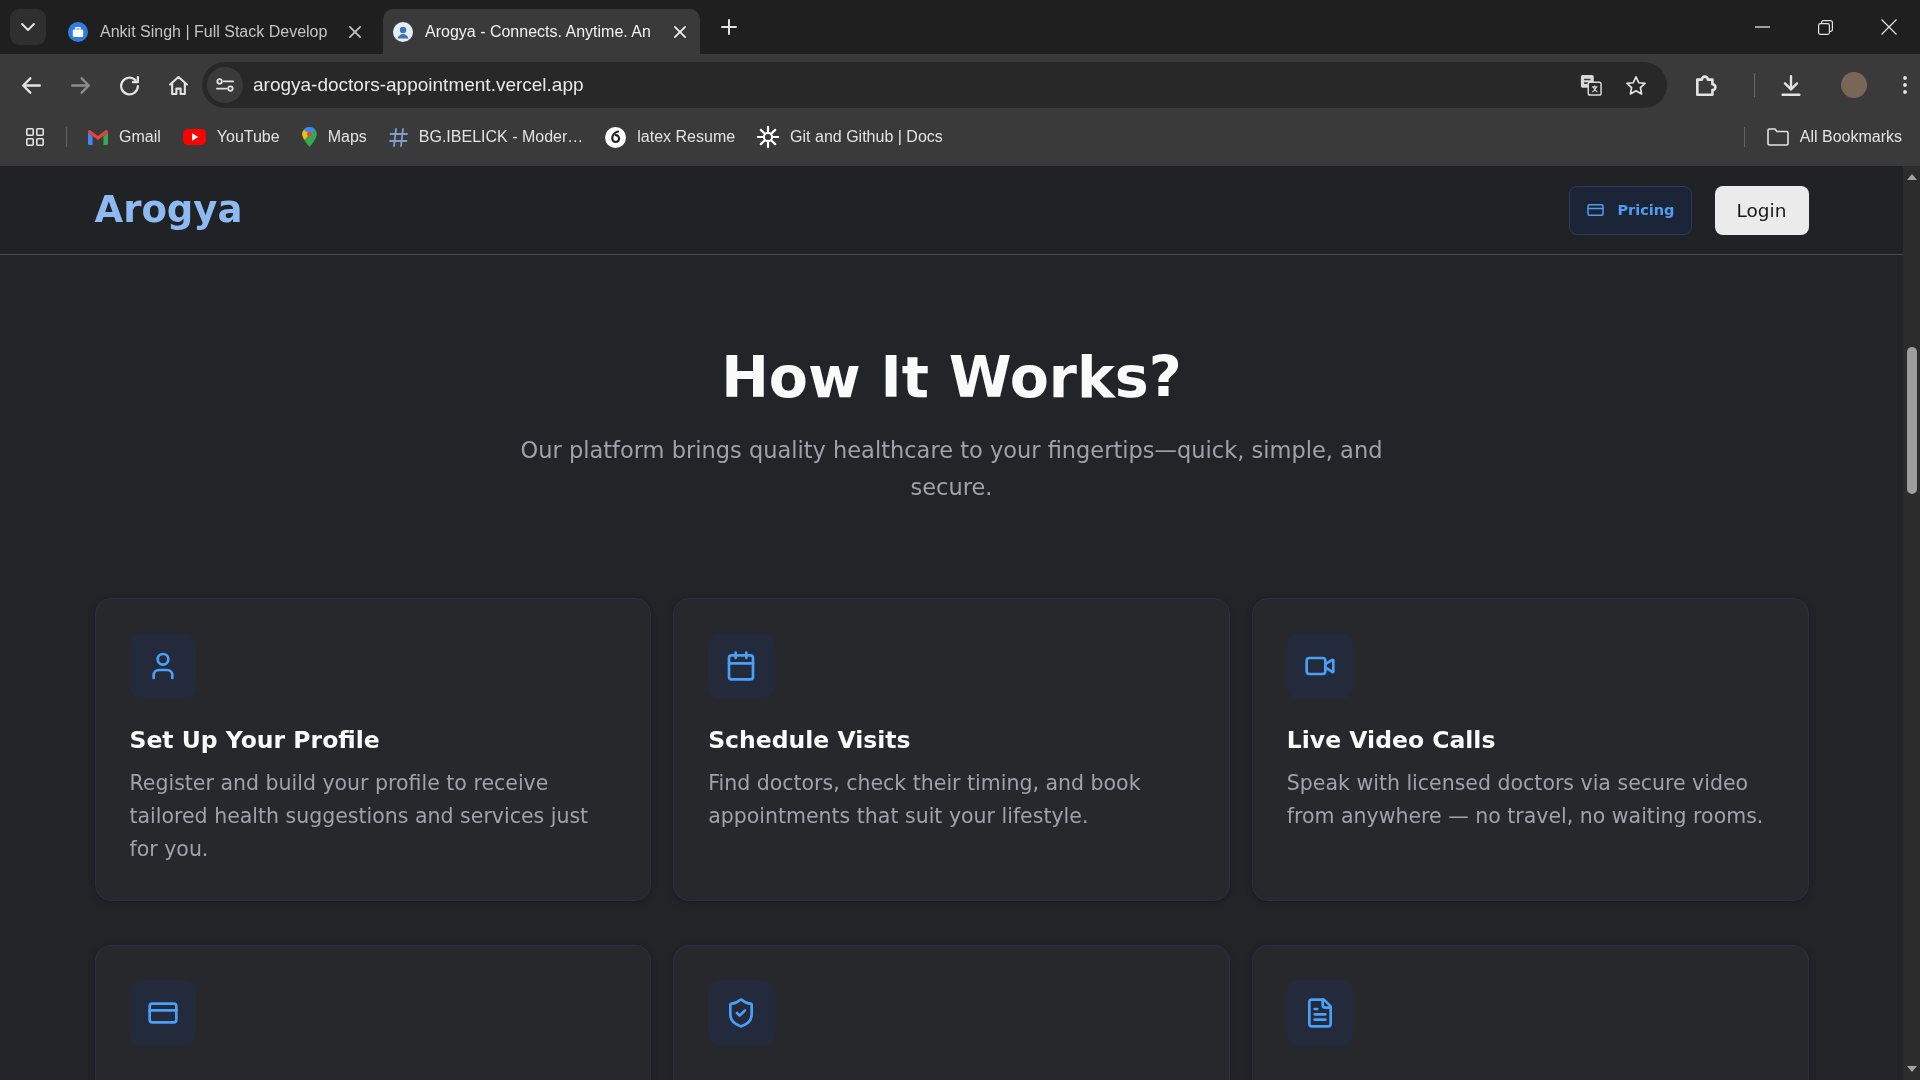 The image size is (1920, 1080). Describe the element at coordinates (418, 85) in the screenshot. I see `url-text: arogya-doctors-appointment.vercel.app` at that location.